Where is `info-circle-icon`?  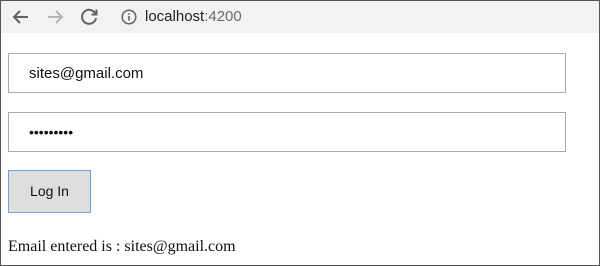 info-circle-icon is located at coordinates (129, 17).